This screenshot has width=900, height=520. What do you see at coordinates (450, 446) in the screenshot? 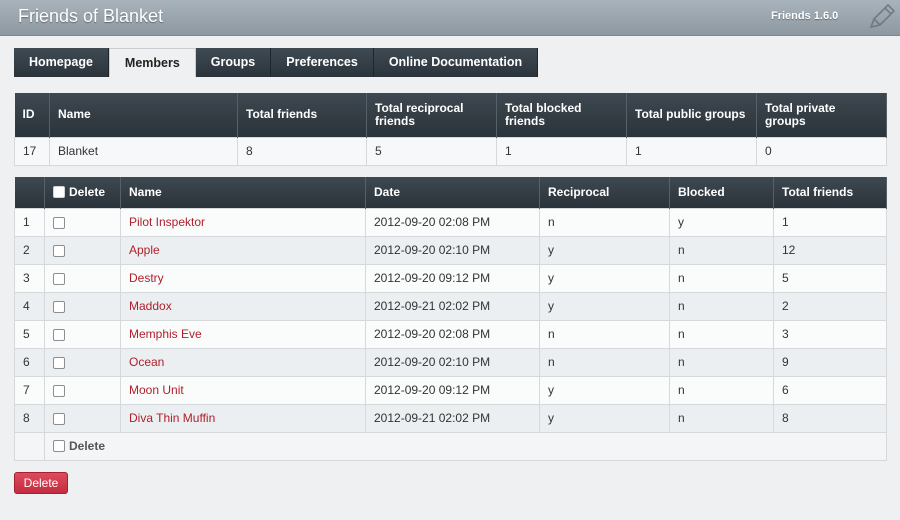
I see `members-footer-row: Delete` at bounding box center [450, 446].